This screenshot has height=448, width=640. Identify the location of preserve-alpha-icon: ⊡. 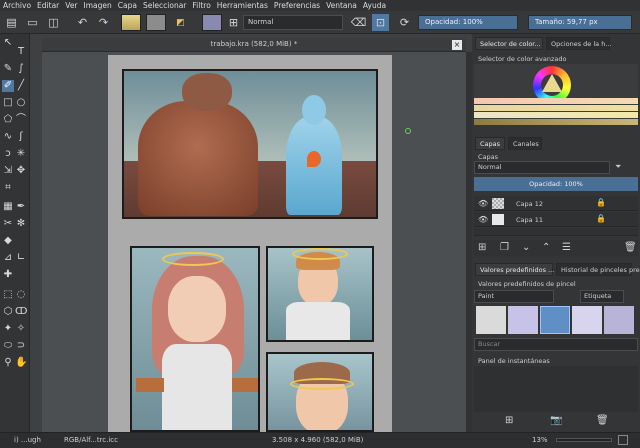
(380, 22).